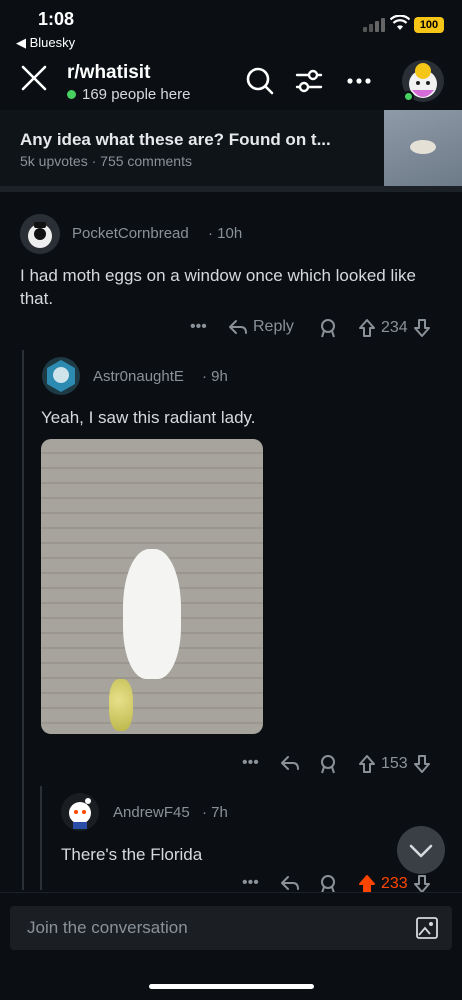  I want to click on moth-shape, so click(152, 614).